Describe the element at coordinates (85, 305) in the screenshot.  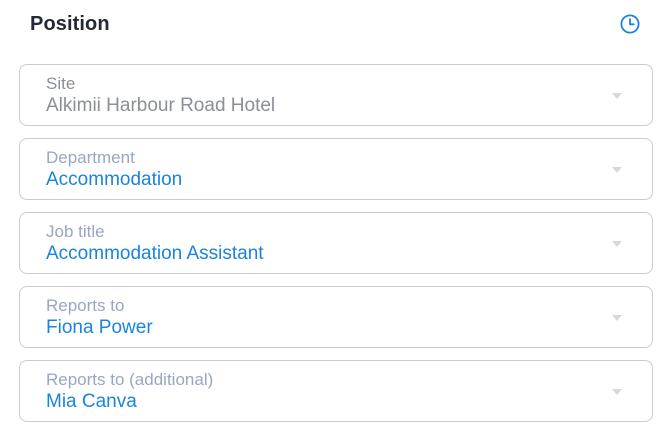
I see `reports-to-label: Reports to` at that location.